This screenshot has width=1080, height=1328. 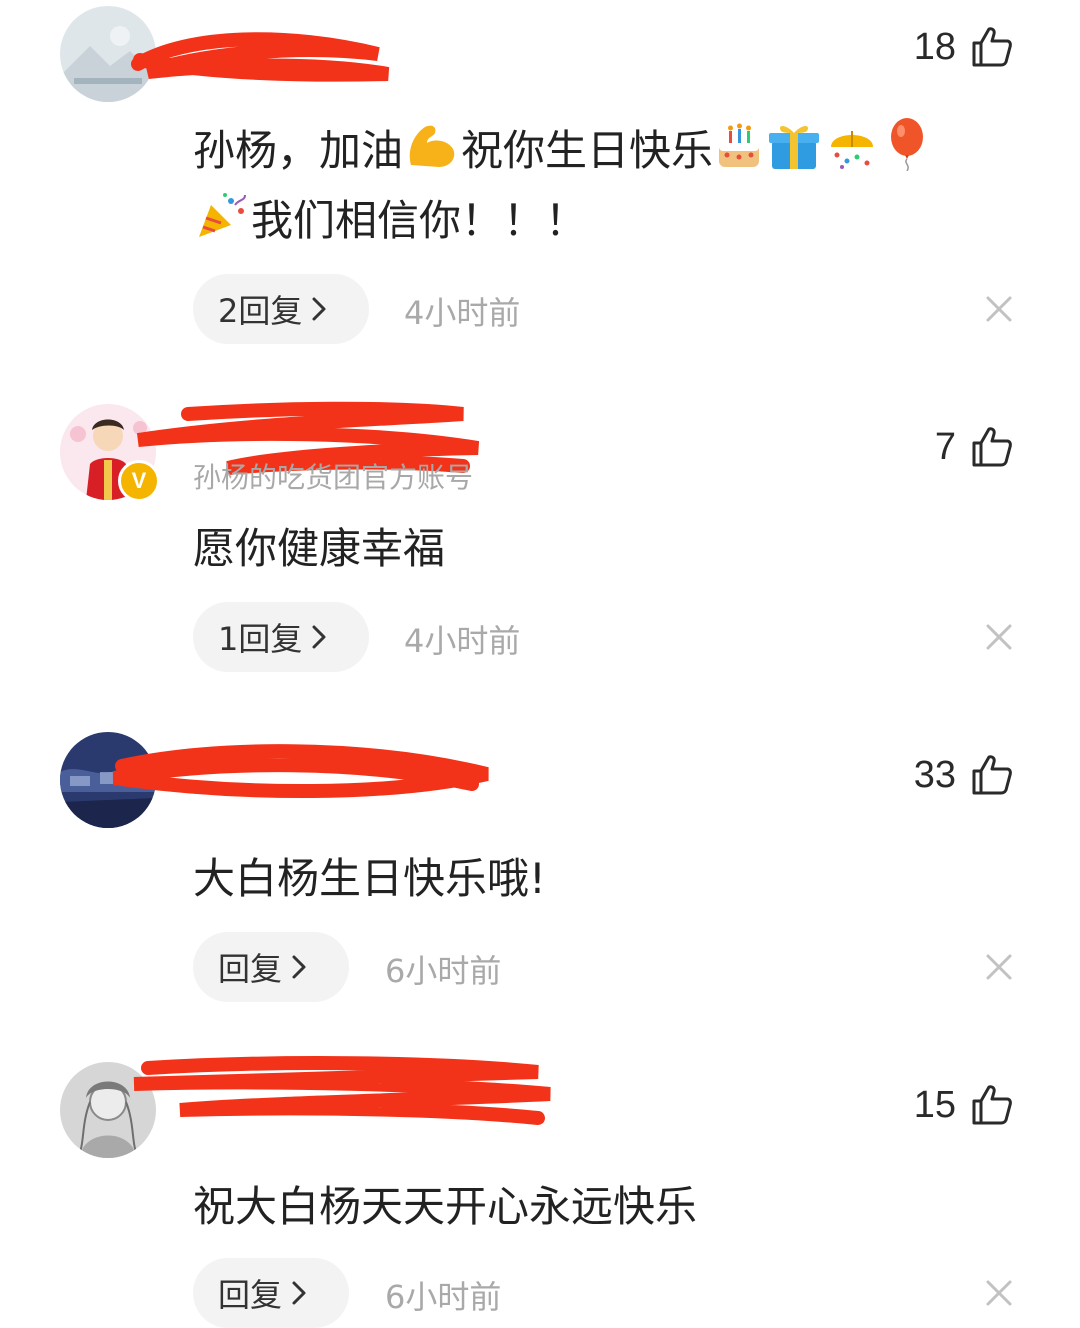 I want to click on comment-text-part: 祝你生日快乐, so click(x=587, y=150).